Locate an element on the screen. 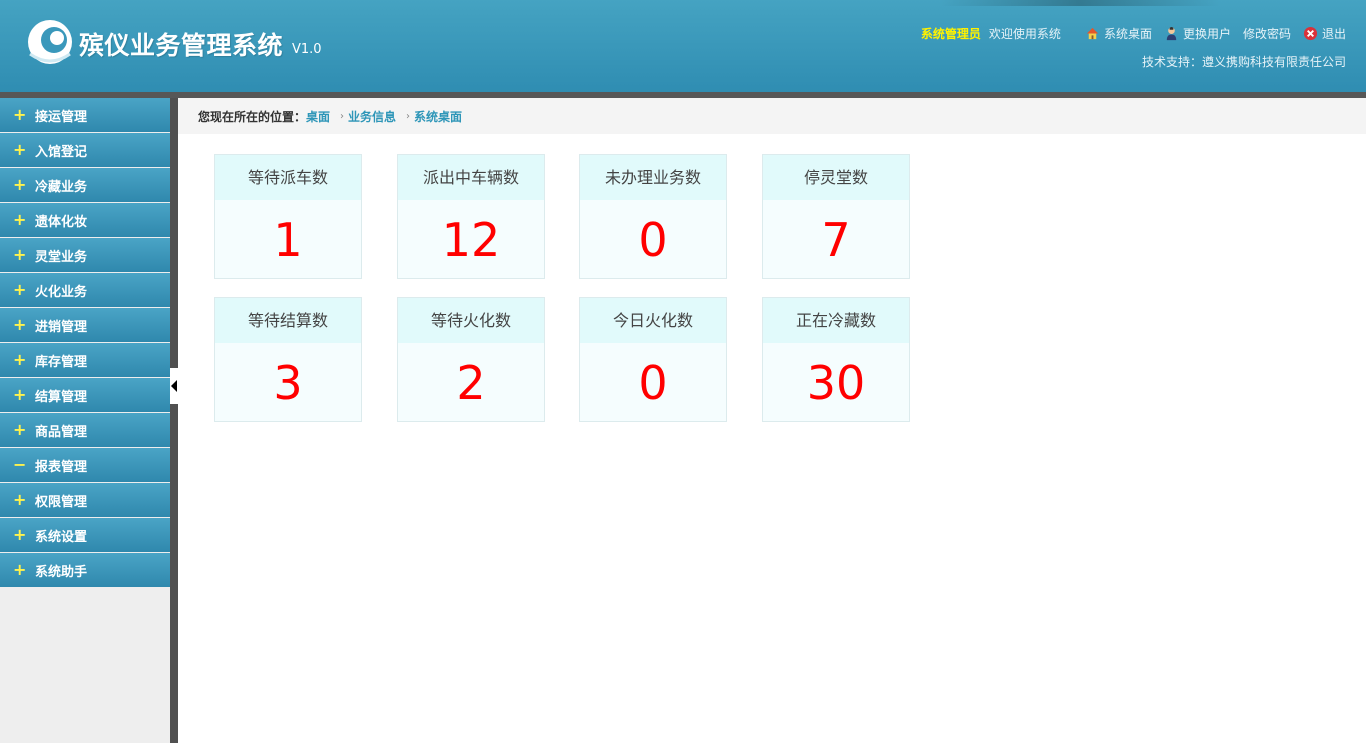 The width and height of the screenshot is (1366, 743). sidebar-item-cremation: + 火化业务 is located at coordinates (85, 290).